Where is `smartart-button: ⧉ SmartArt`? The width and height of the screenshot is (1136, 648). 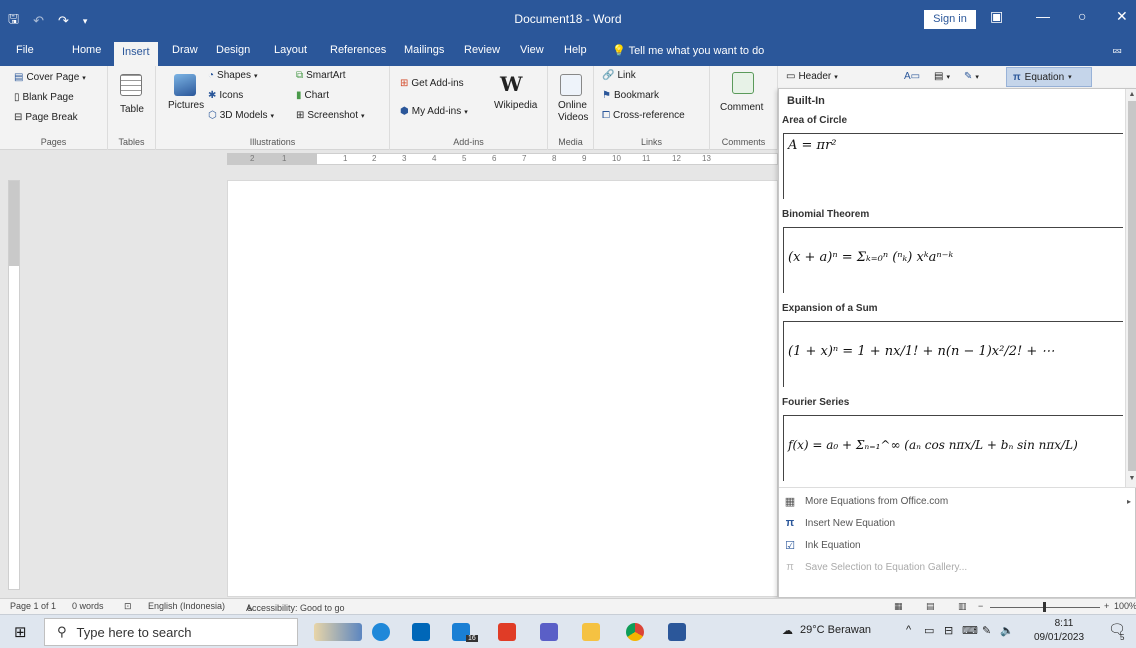
smartart-button: ⧉ SmartArt is located at coordinates (321, 75).